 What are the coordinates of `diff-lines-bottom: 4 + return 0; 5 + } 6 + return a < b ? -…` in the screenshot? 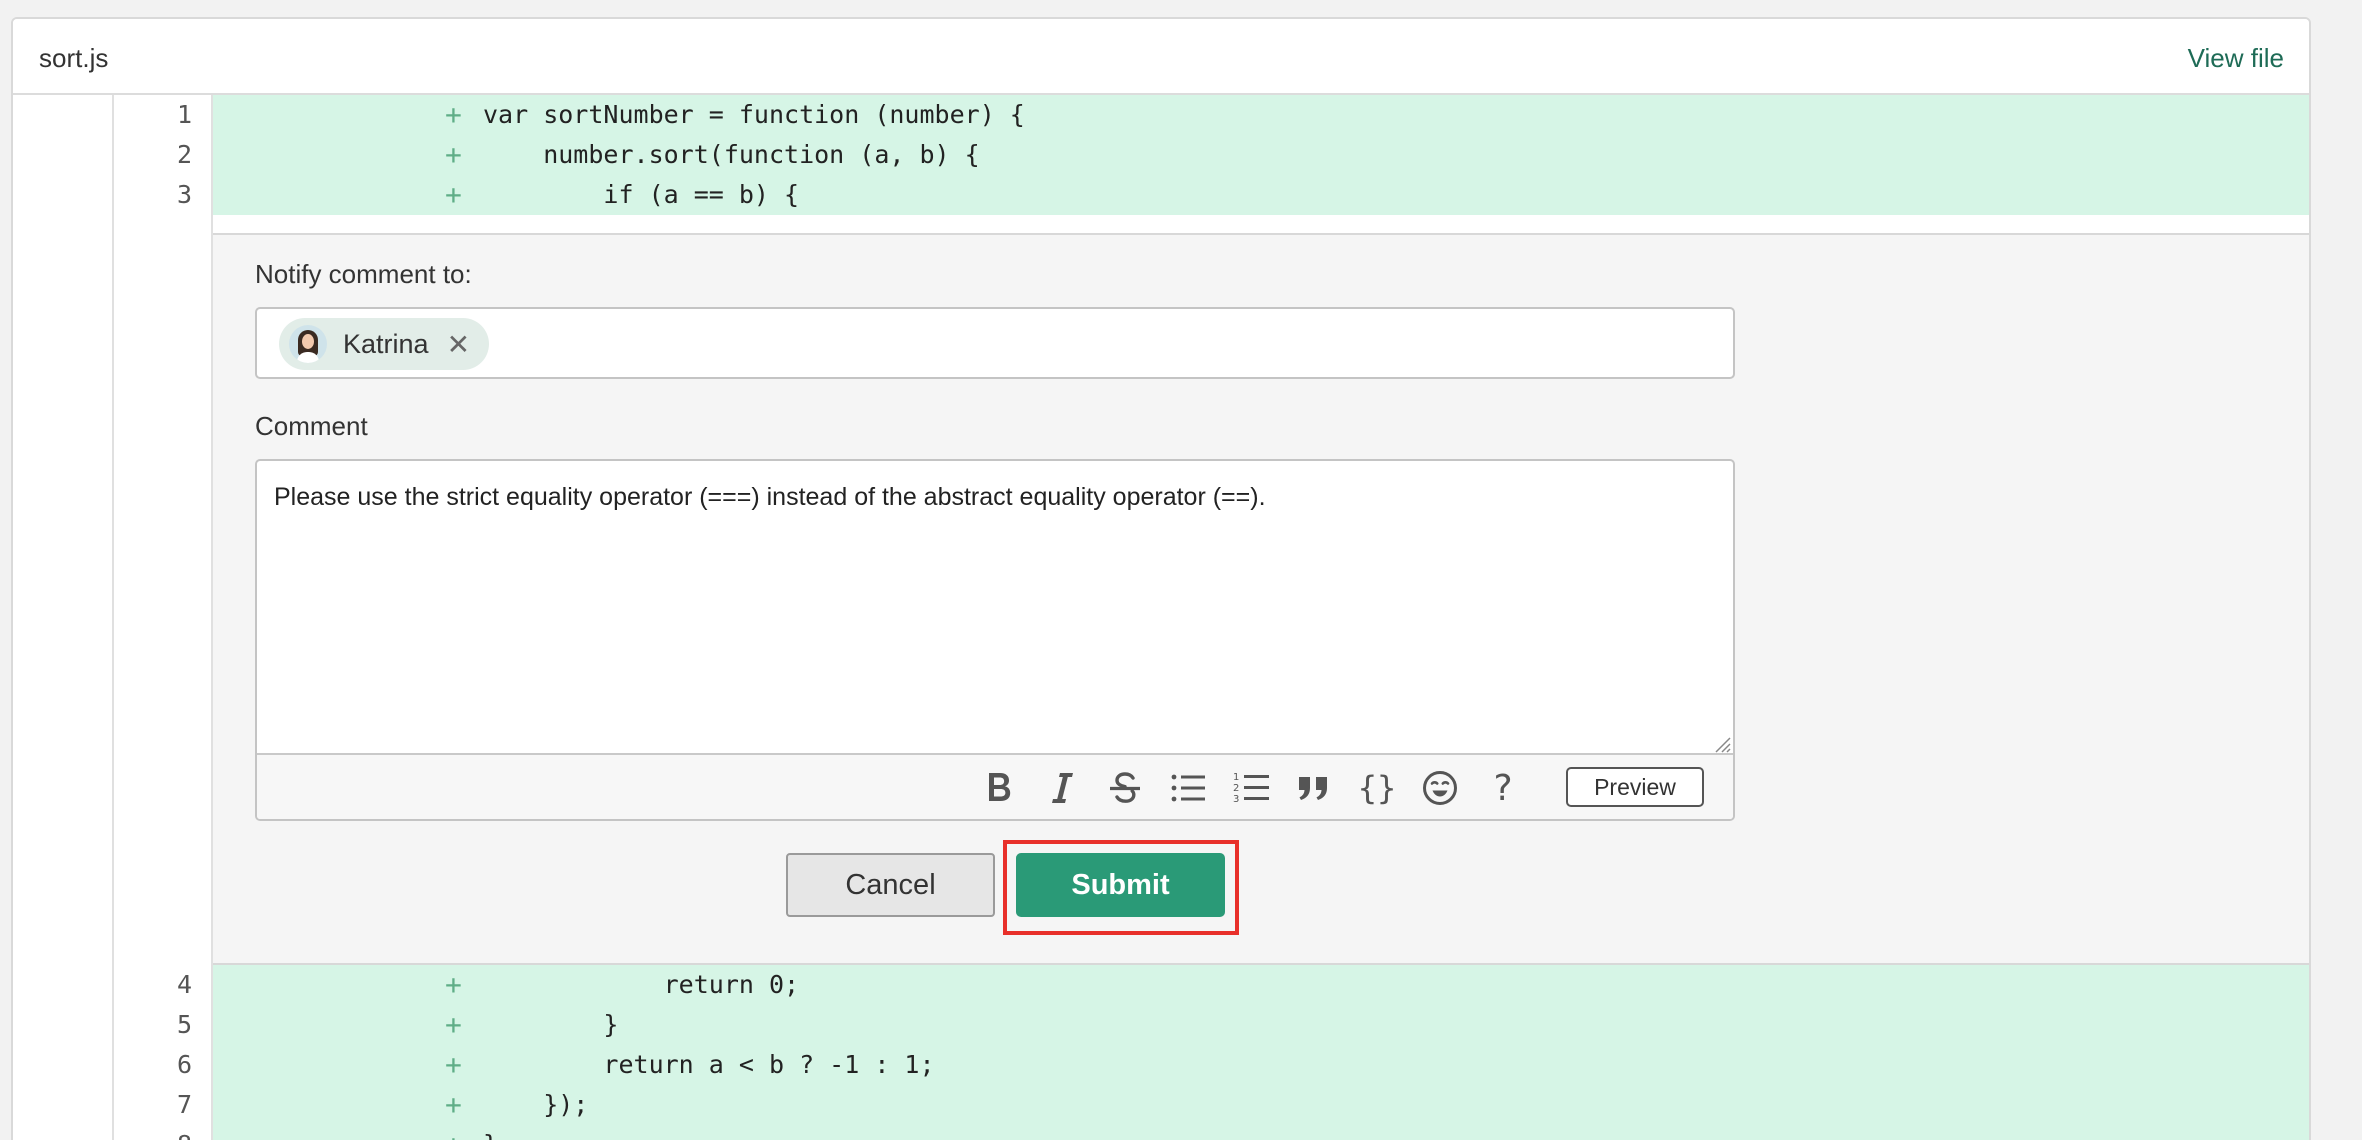 It's located at (1161, 1052).